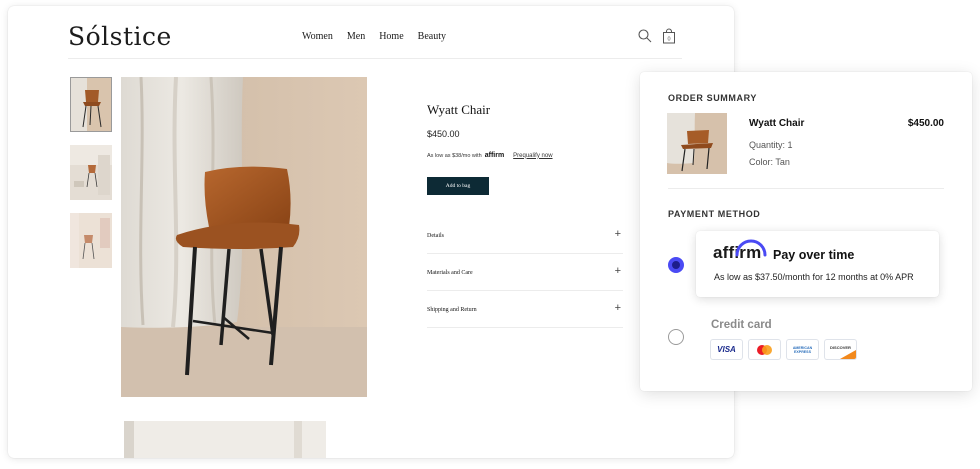 The height and width of the screenshot is (469, 980). Describe the element at coordinates (697, 143) in the screenshot. I see `summary-product-image` at that location.